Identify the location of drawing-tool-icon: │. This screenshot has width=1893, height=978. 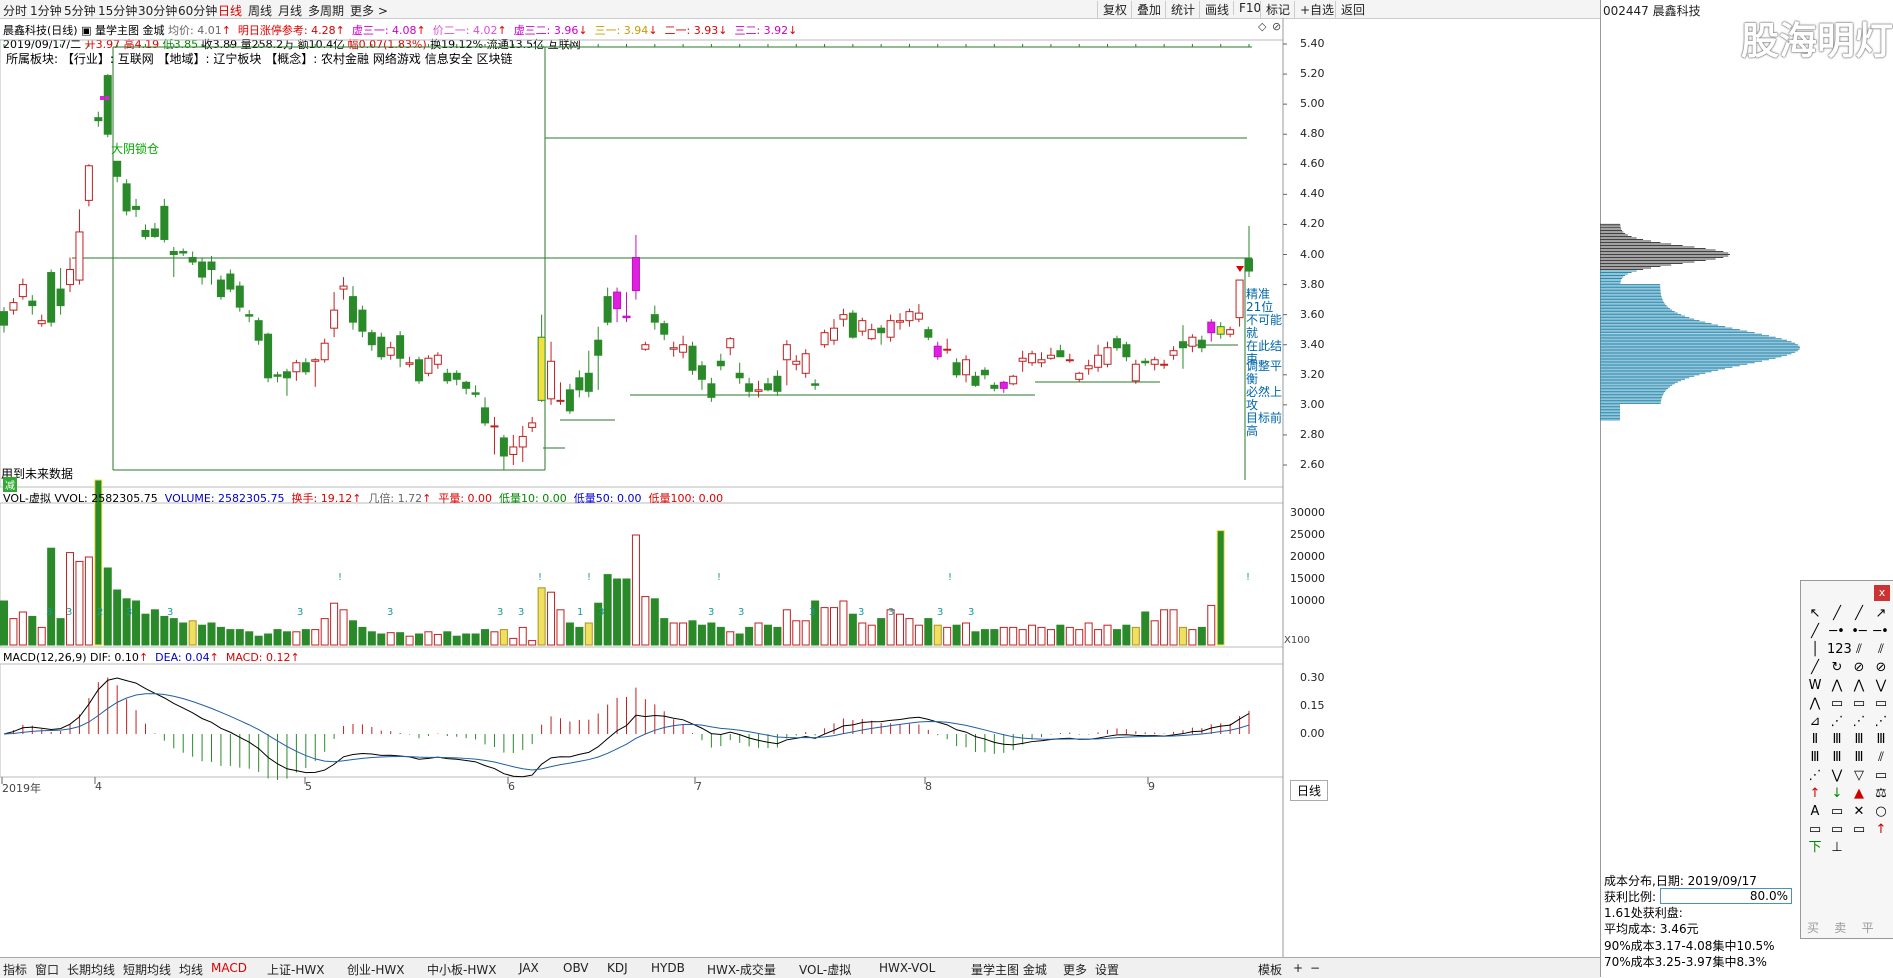
(1815, 650).